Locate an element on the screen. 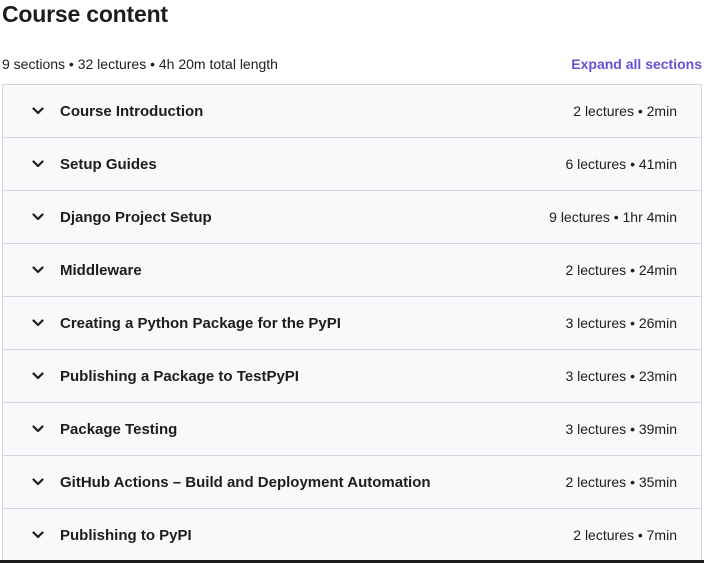 The height and width of the screenshot is (563, 704). section-title: Publishing a Package to TestPyPI is located at coordinates (179, 376).